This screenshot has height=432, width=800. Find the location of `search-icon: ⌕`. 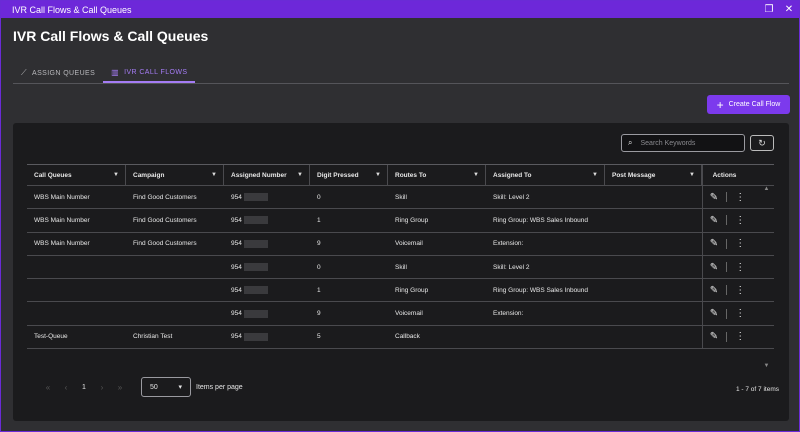

search-icon: ⌕ is located at coordinates (630, 142).